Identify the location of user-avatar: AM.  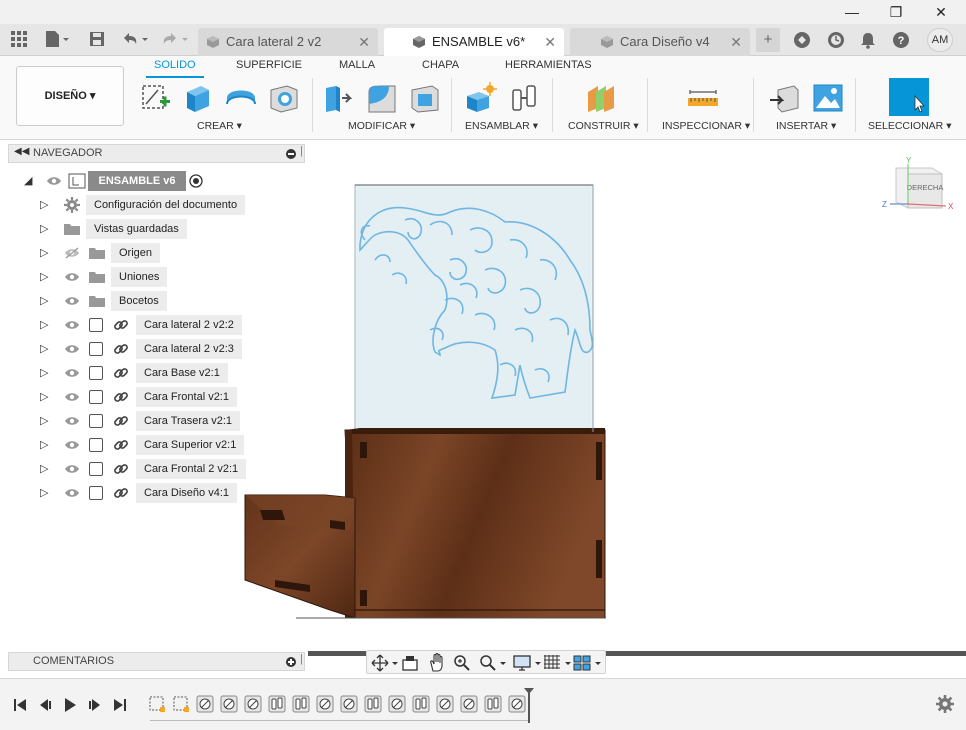
(940, 40).